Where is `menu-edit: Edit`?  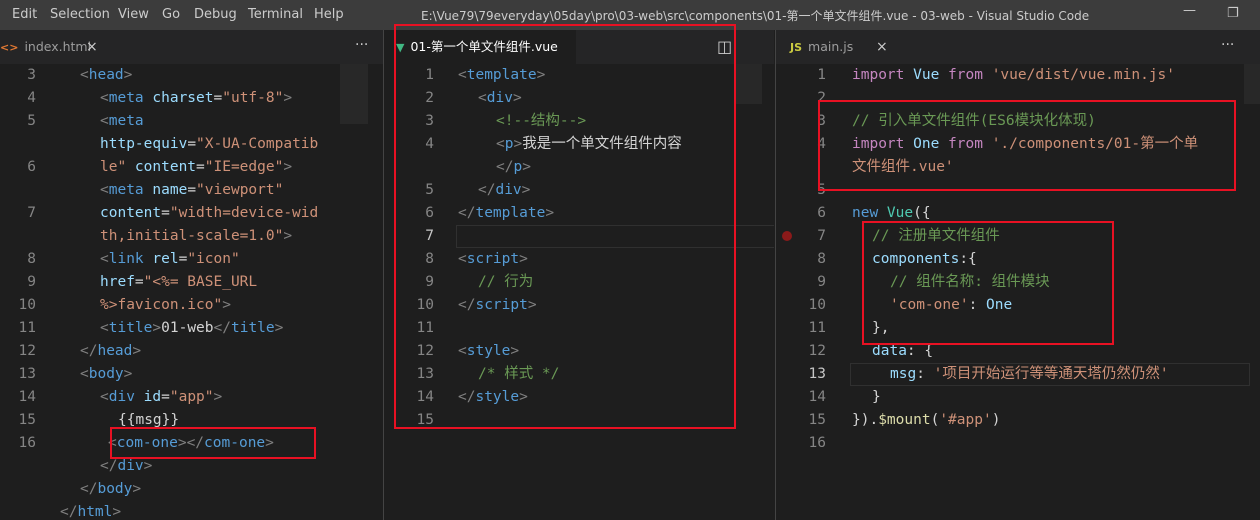 menu-edit: Edit is located at coordinates (24, 14).